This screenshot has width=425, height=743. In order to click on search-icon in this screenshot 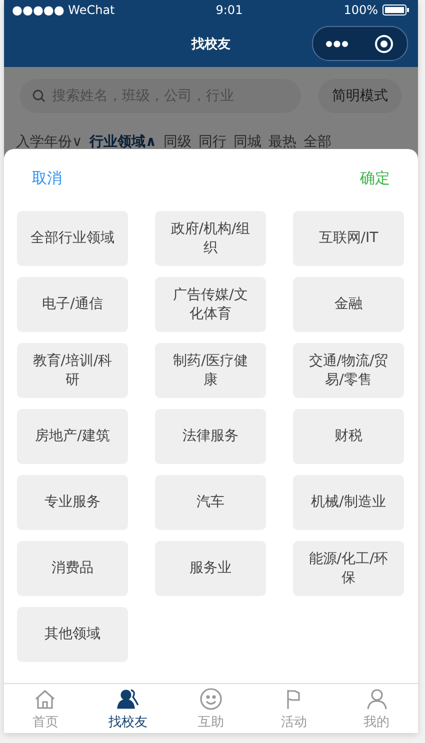, I will do `click(39, 96)`.